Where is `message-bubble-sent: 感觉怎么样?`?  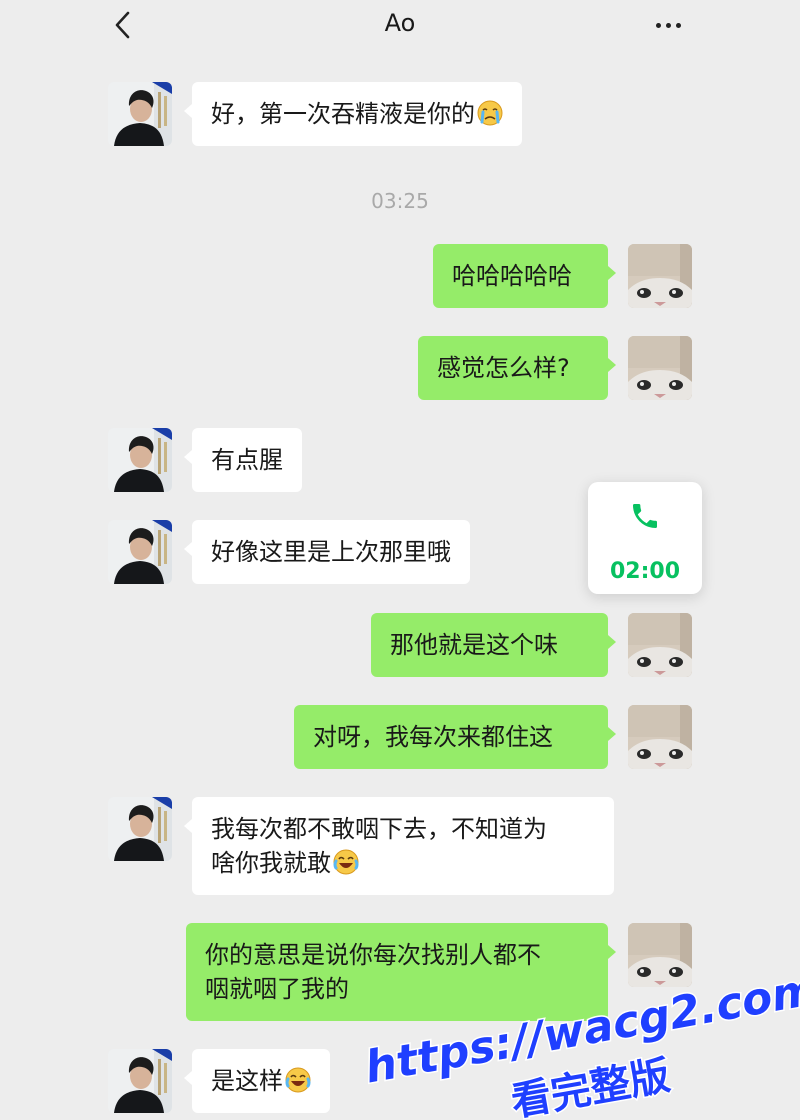
message-bubble-sent: 感觉怎么样? is located at coordinates (517, 368).